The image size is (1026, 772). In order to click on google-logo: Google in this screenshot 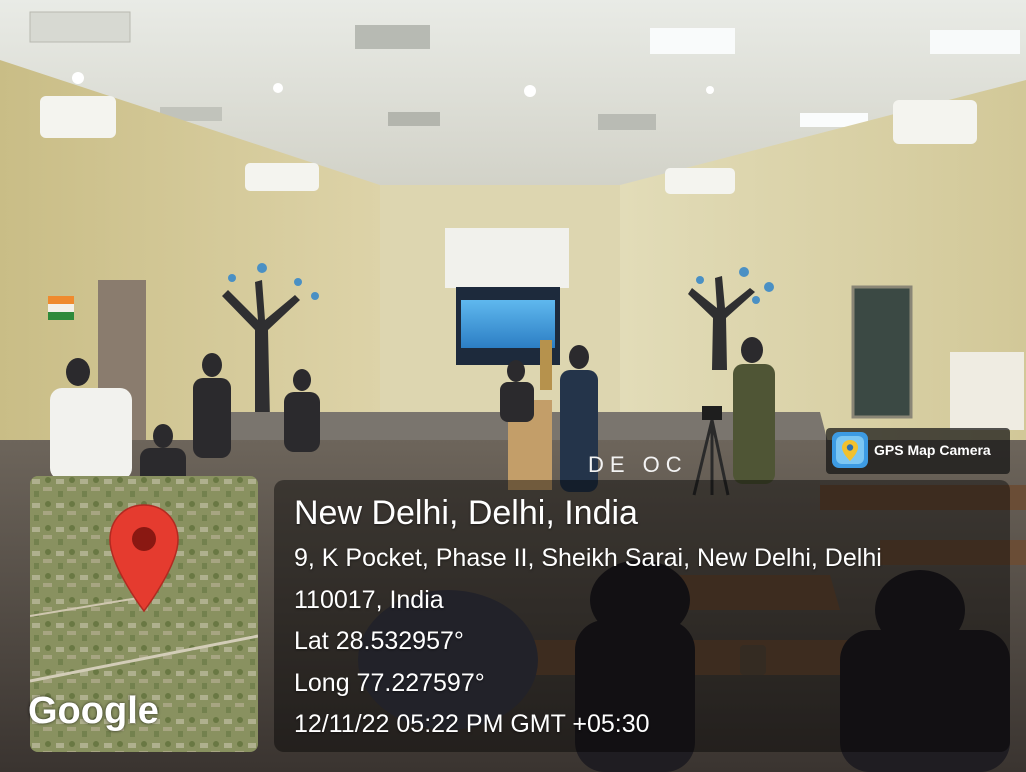, I will do `click(93, 711)`.